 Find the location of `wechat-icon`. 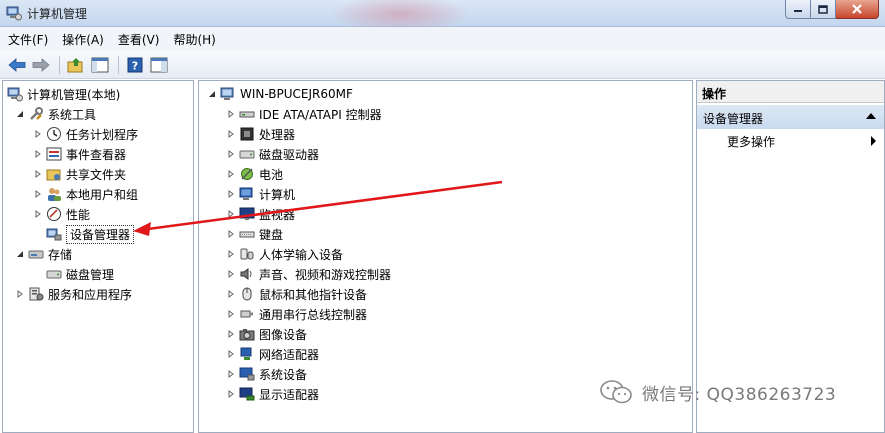

wechat-icon is located at coordinates (616, 392).